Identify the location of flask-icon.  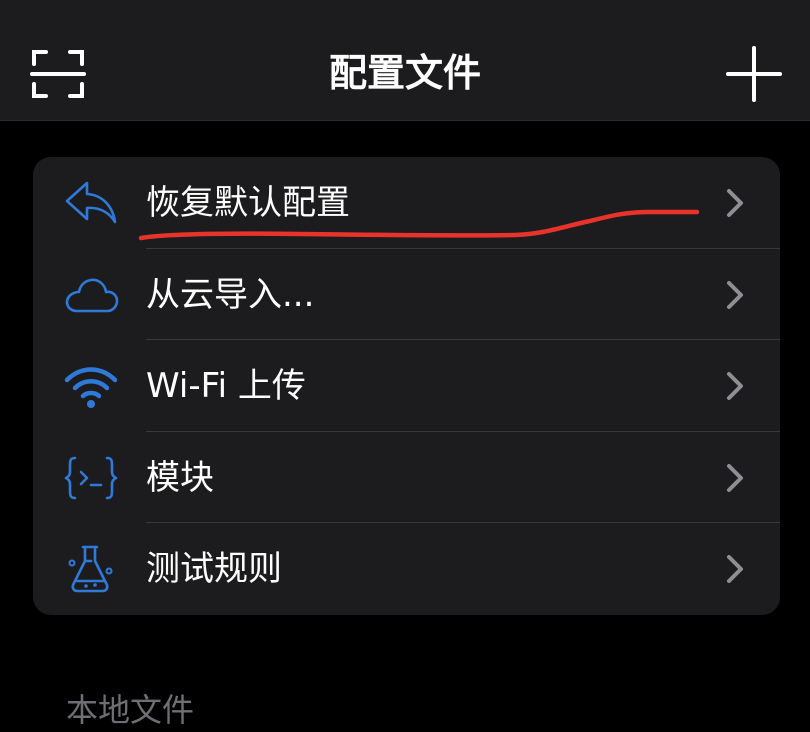
(90, 569).